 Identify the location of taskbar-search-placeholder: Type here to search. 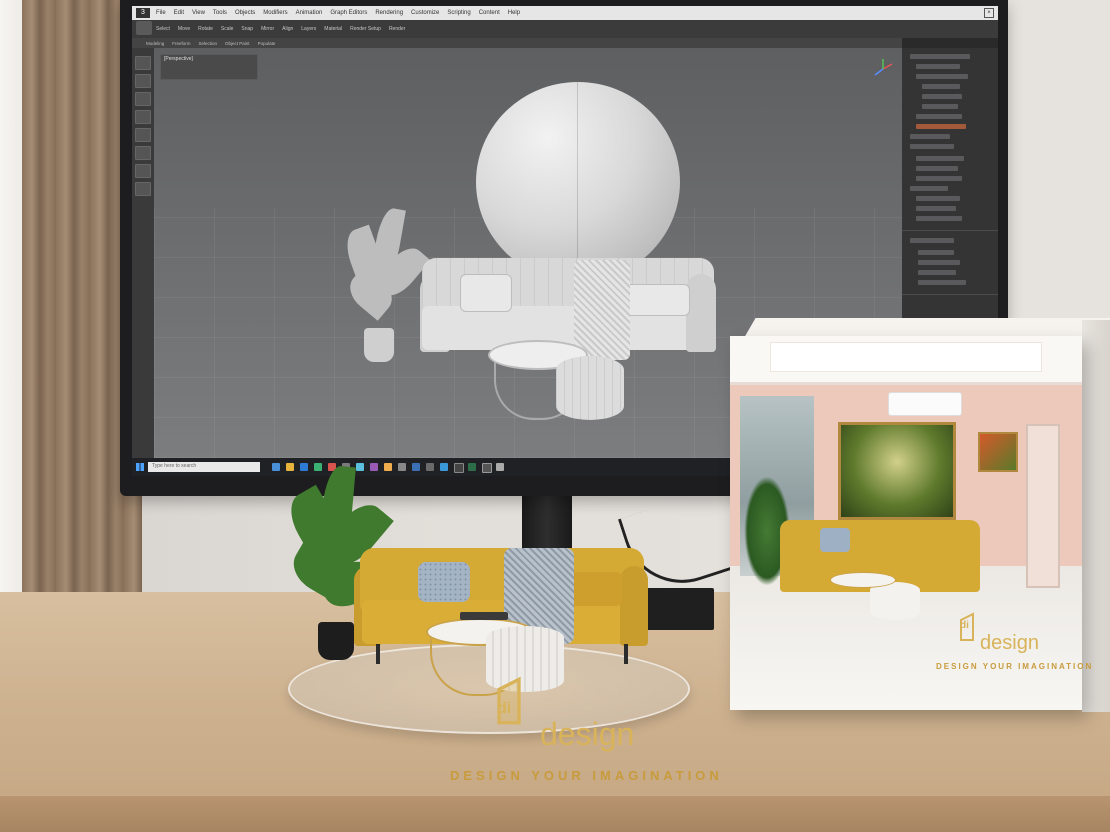
(174, 466).